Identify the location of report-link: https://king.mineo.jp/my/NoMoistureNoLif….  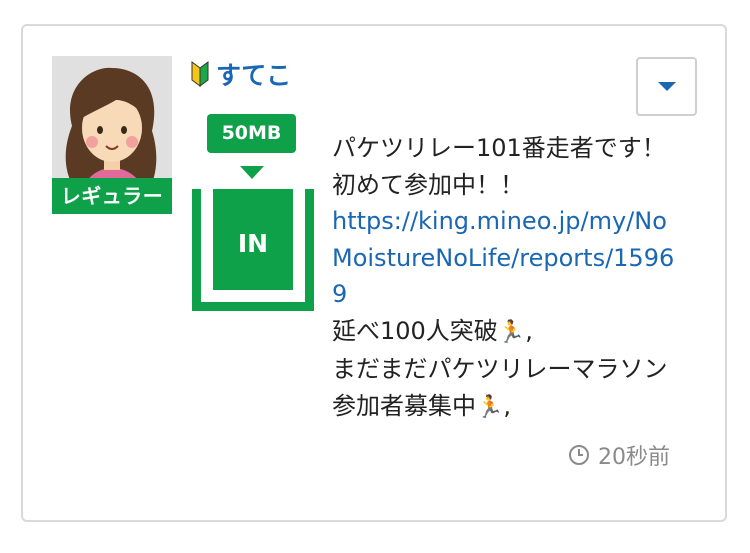
(503, 257).